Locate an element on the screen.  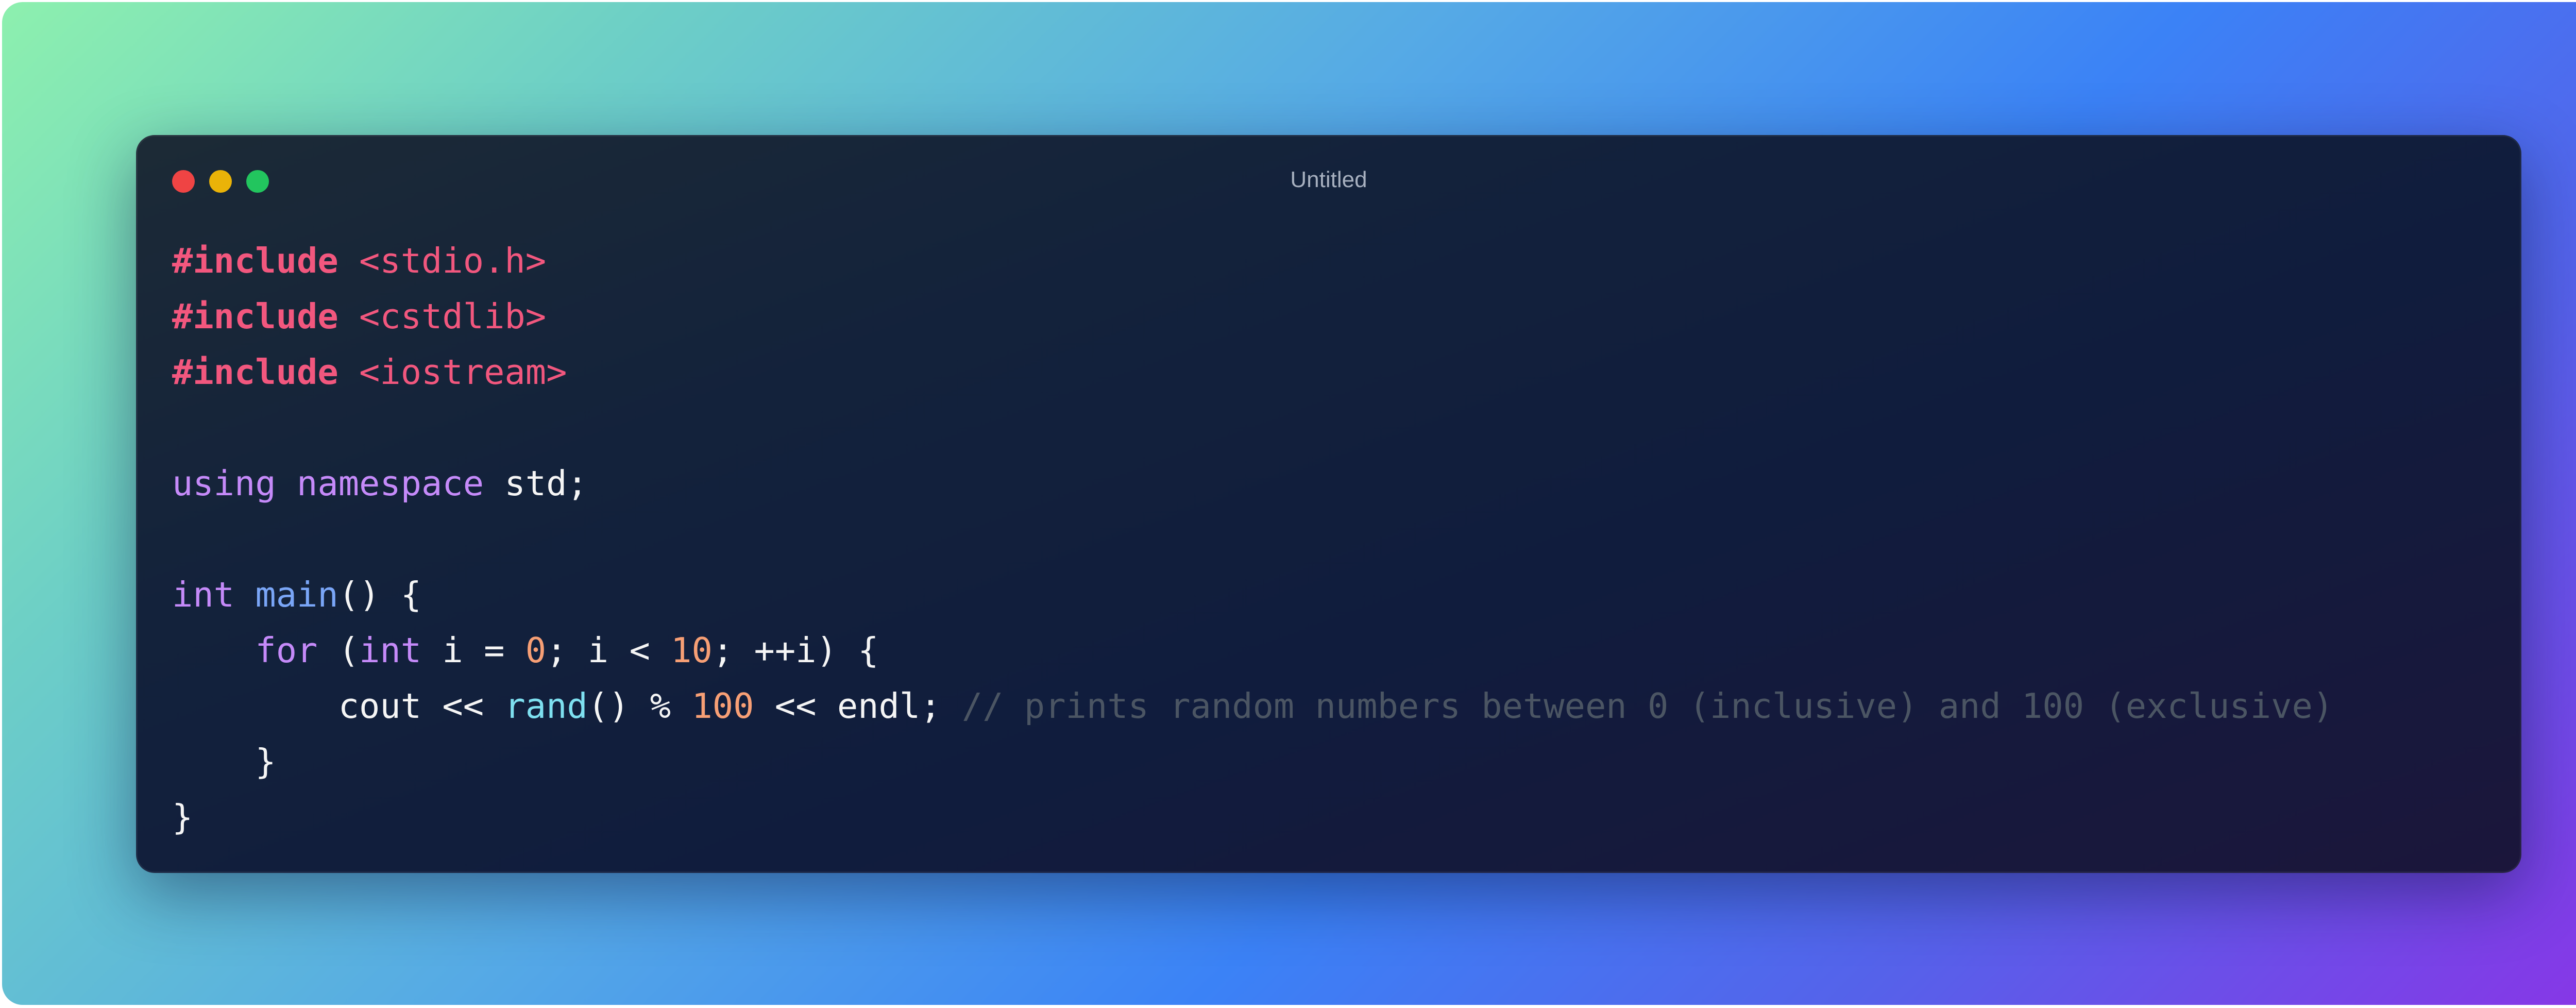
code-line: #include <iostream> is located at coordinates (1252, 372).